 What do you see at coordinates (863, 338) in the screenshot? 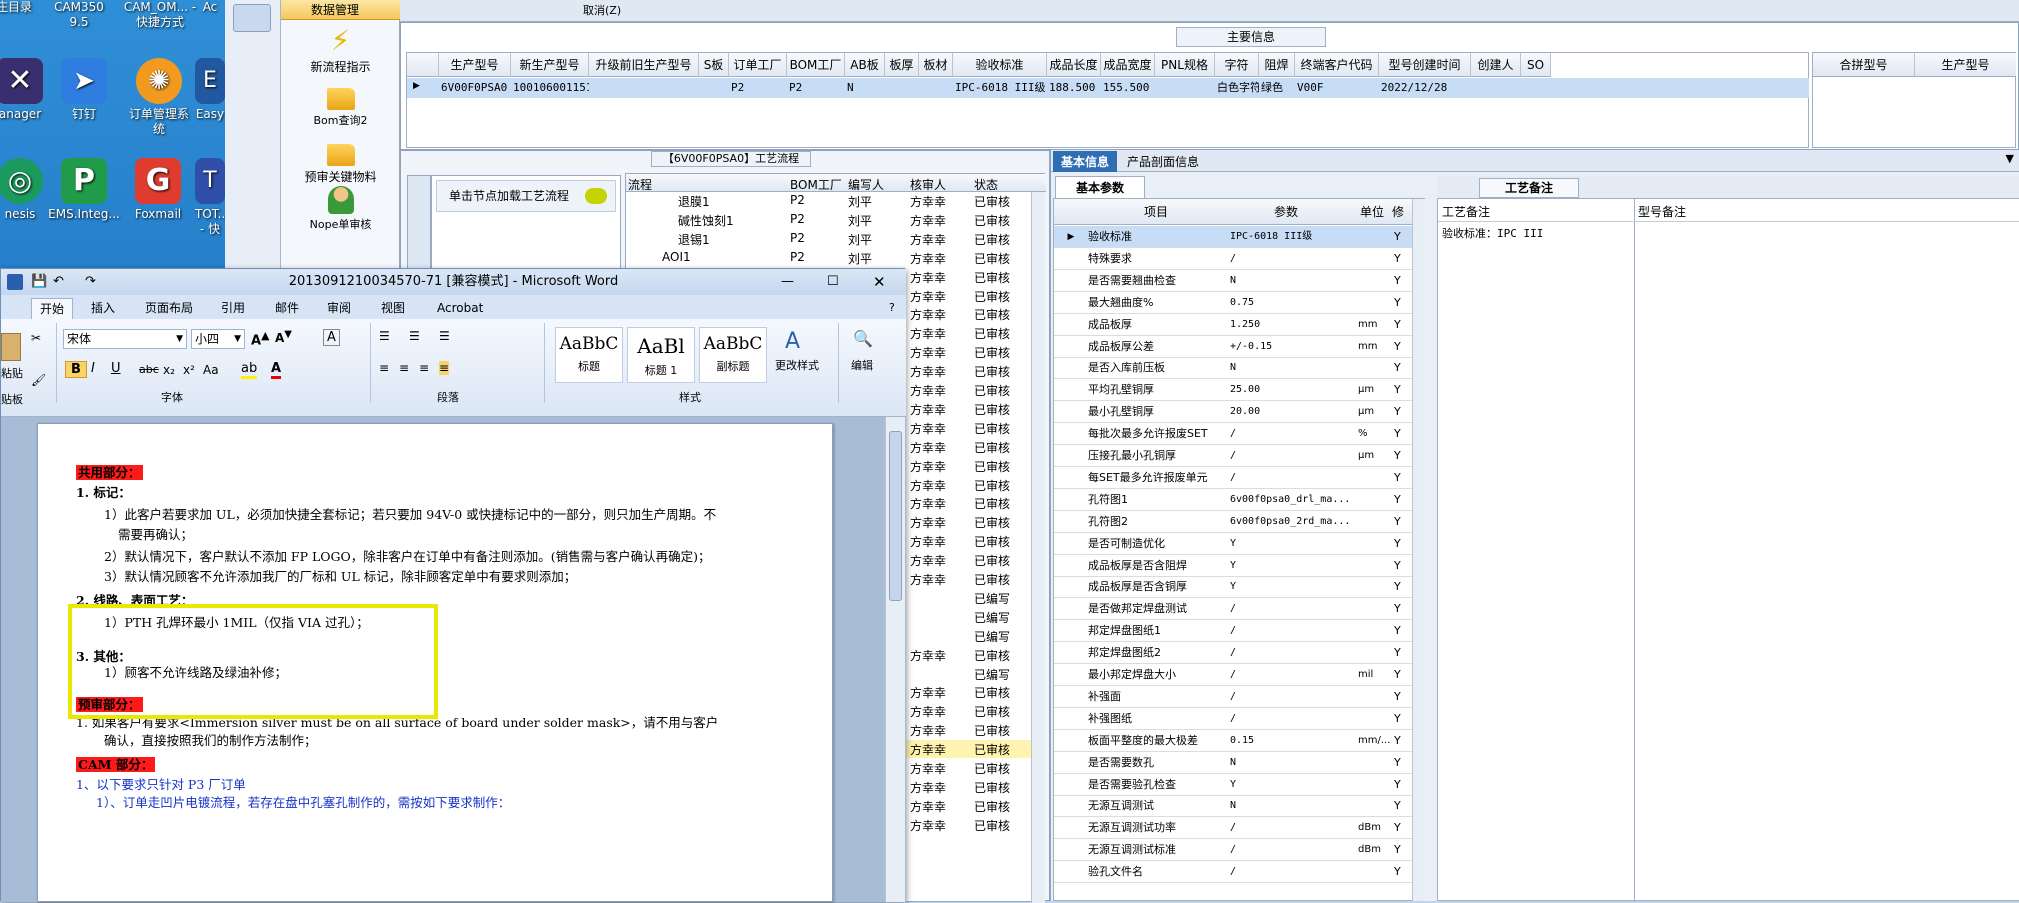
I see `find-icon: 🔍` at bounding box center [863, 338].